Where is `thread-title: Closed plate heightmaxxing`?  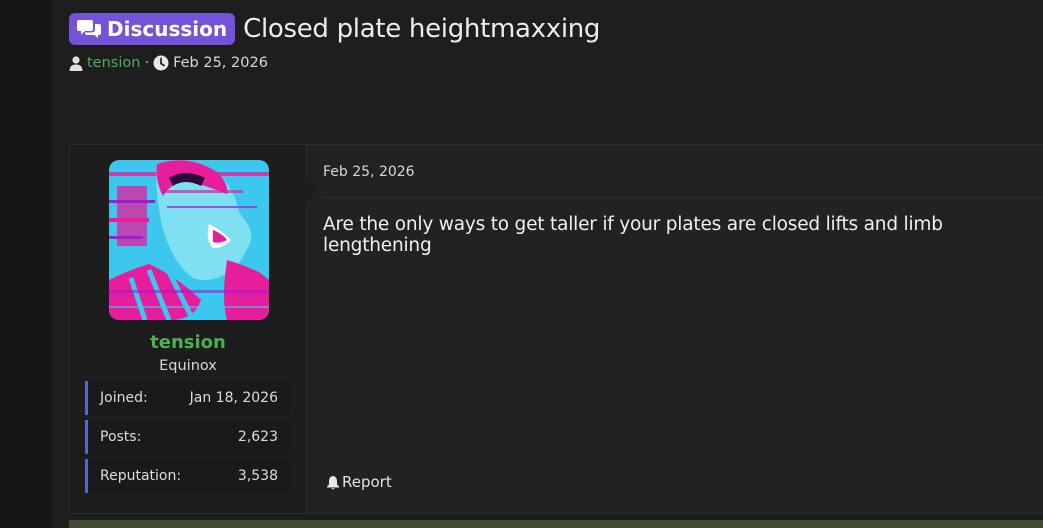 thread-title: Closed plate heightmaxxing is located at coordinates (422, 29).